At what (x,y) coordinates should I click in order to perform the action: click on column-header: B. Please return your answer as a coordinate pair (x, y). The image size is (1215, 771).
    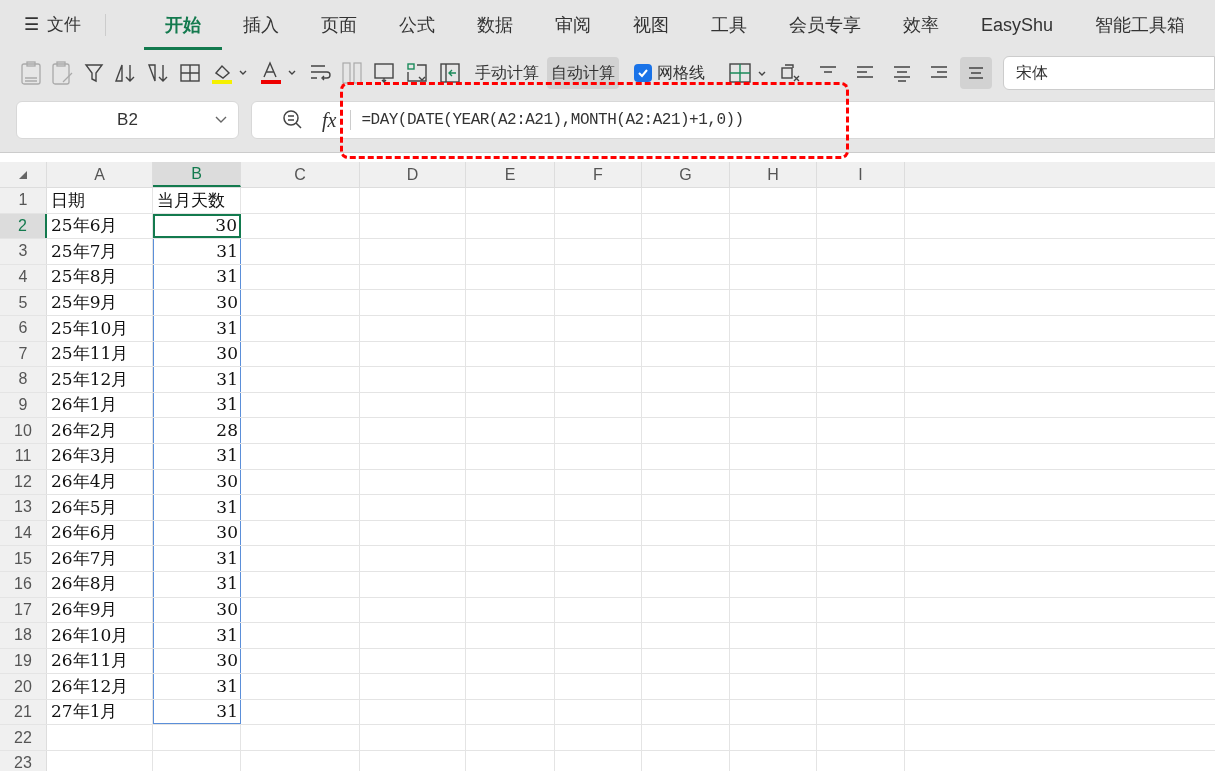
    Looking at the image, I should click on (197, 174).